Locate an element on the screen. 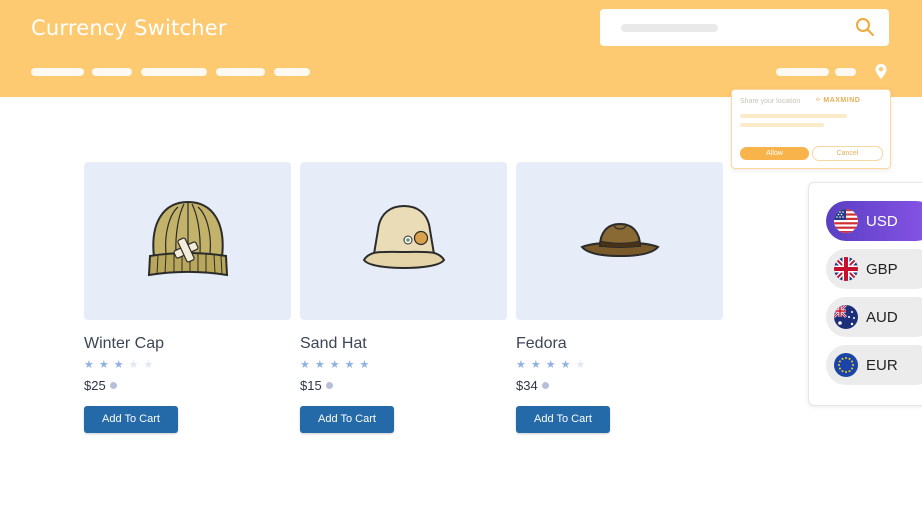  fedora-icon is located at coordinates (620, 240).